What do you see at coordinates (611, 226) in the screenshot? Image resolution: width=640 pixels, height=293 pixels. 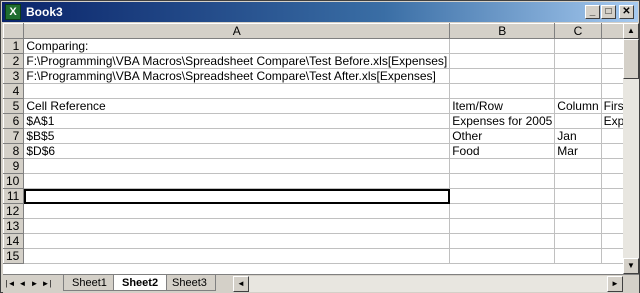 I see `cell-d13` at bounding box center [611, 226].